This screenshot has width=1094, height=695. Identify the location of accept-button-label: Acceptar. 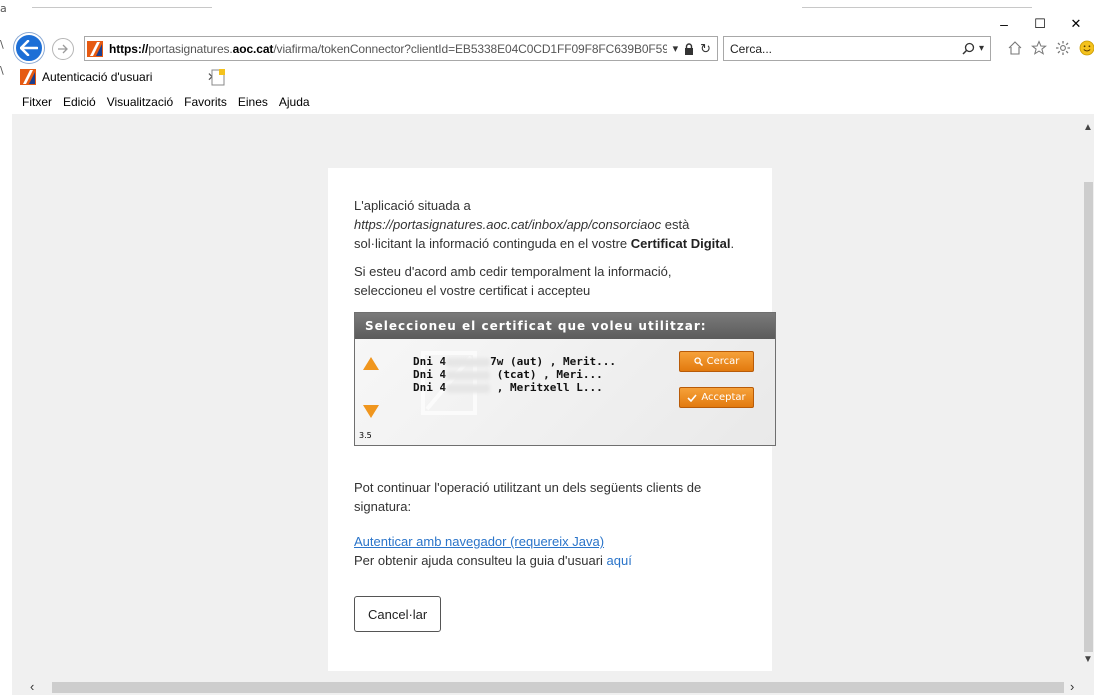
(723, 397).